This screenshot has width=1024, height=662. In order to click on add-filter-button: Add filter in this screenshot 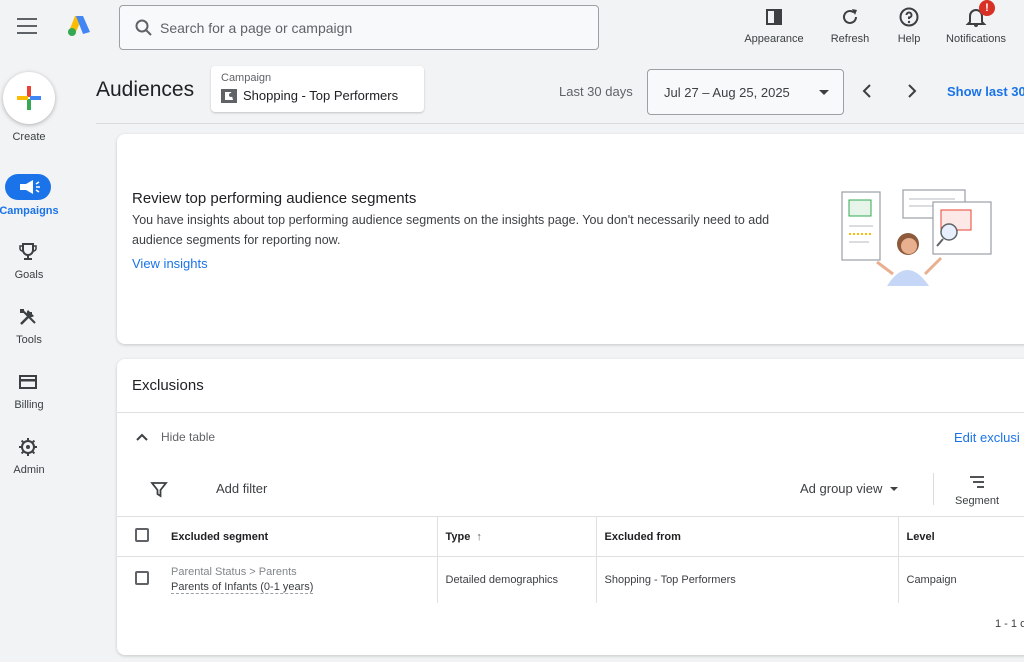, I will do `click(241, 488)`.